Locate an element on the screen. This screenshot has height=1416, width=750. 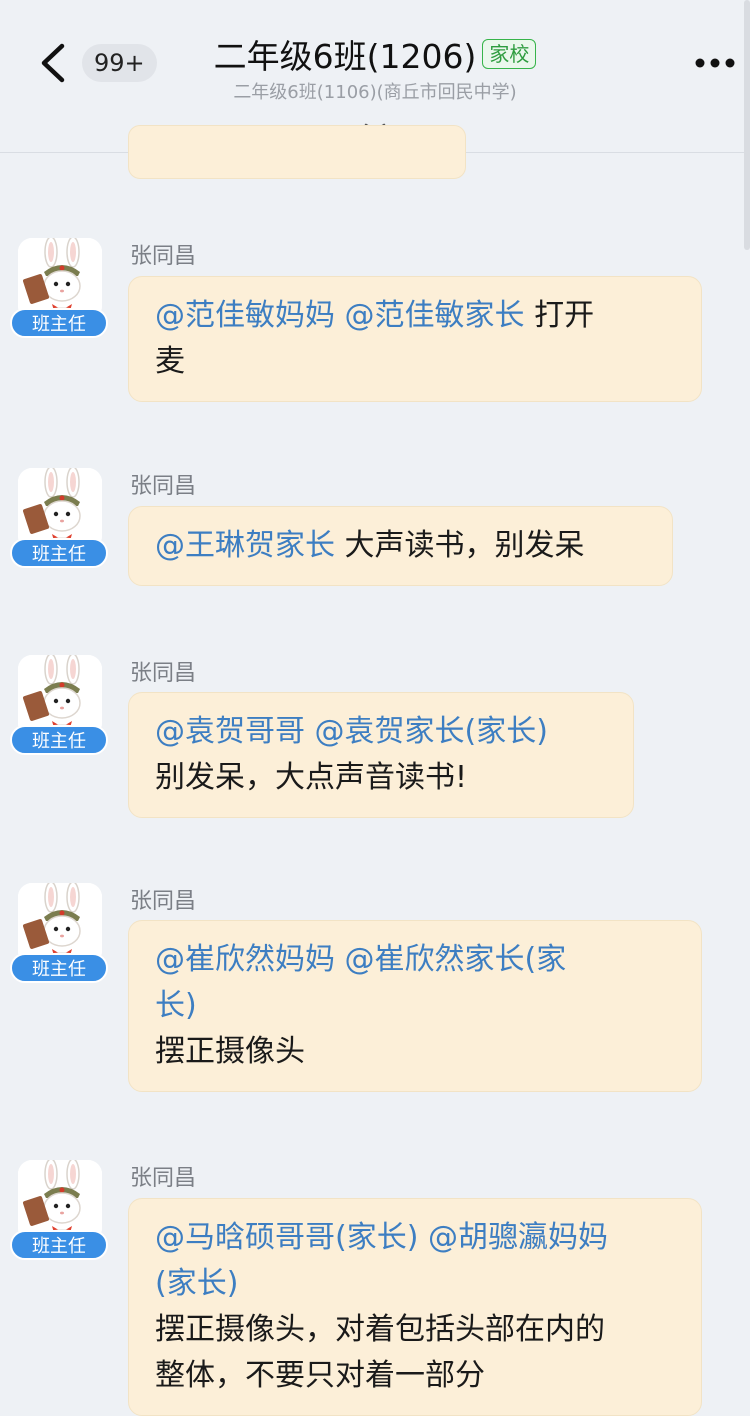
mention-link: @王琳贺家长 is located at coordinates (245, 545).